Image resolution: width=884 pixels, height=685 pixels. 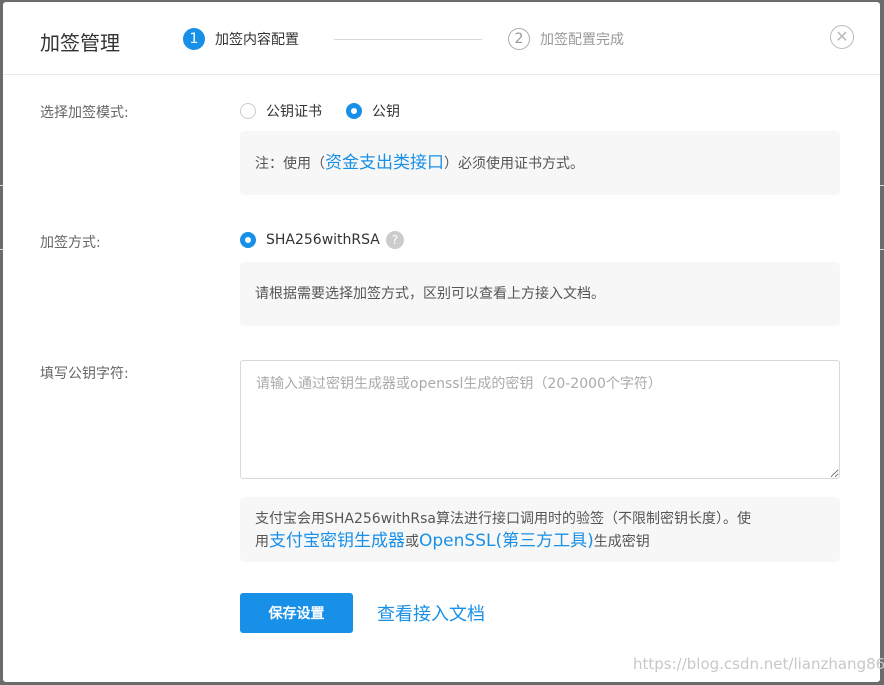 I want to click on save-settings-button: 保存设置, so click(x=296, y=613).